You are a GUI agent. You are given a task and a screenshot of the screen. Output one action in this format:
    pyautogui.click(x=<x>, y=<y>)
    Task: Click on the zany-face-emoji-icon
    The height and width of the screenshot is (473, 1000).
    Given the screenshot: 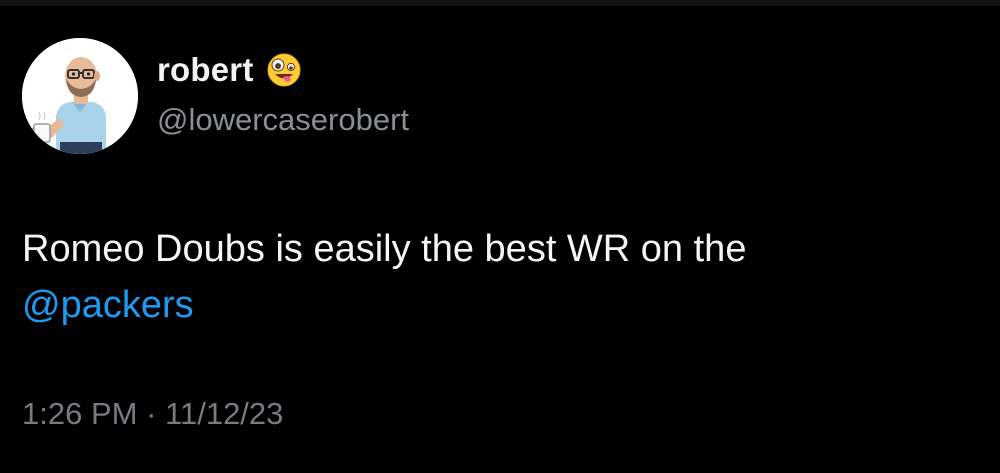 What is the action you would take?
    pyautogui.click(x=284, y=70)
    